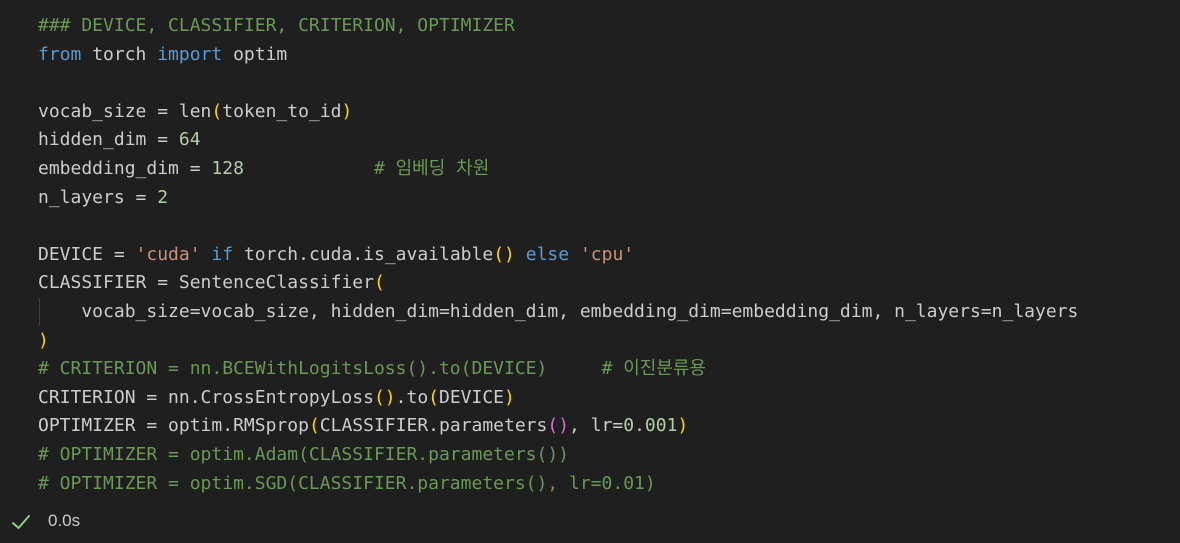 The width and height of the screenshot is (1180, 543). What do you see at coordinates (125, 111) in the screenshot?
I see `code-token-default: vocab_size = len` at bounding box center [125, 111].